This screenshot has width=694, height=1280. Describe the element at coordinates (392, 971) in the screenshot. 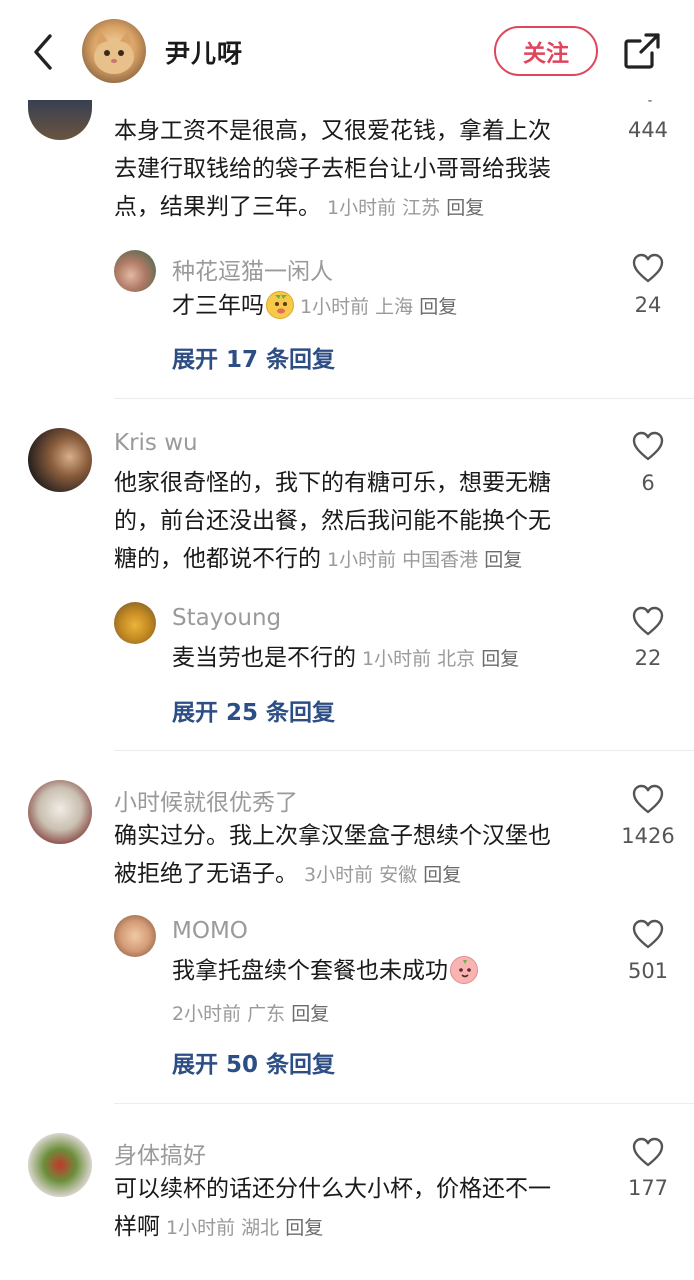

I see `reply-text: 我拿托盘续个套餐也未成功` at that location.